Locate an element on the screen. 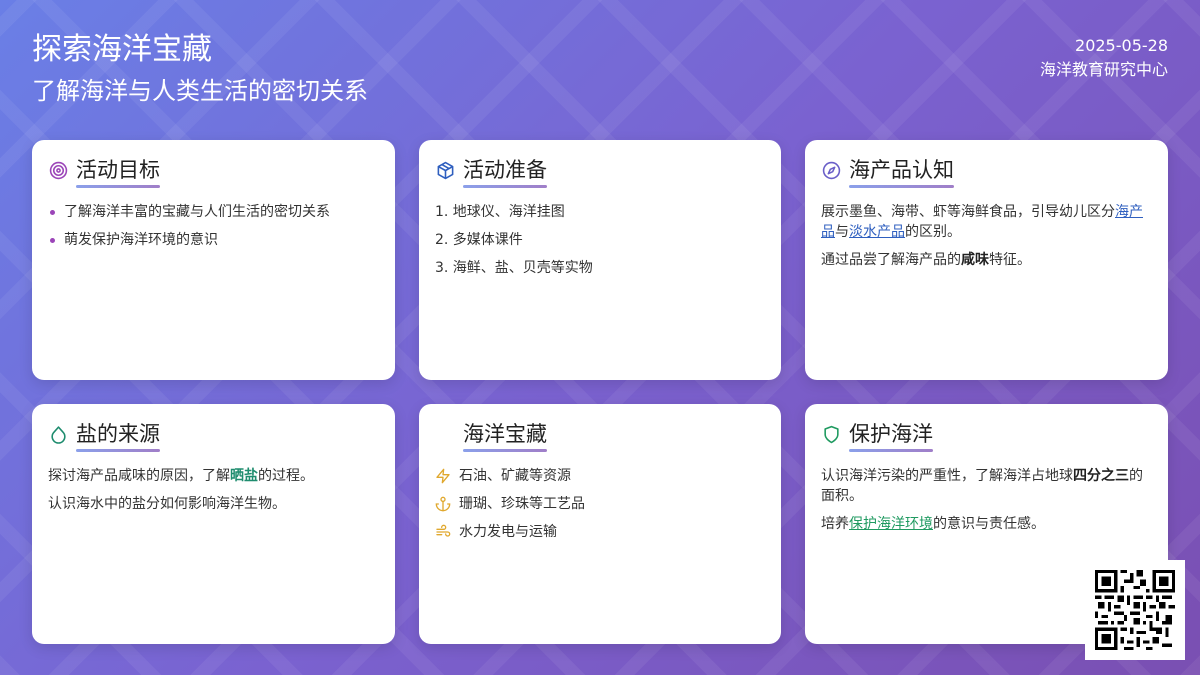  list-item: 珊瑚、珍珠等工艺品 is located at coordinates (600, 504).